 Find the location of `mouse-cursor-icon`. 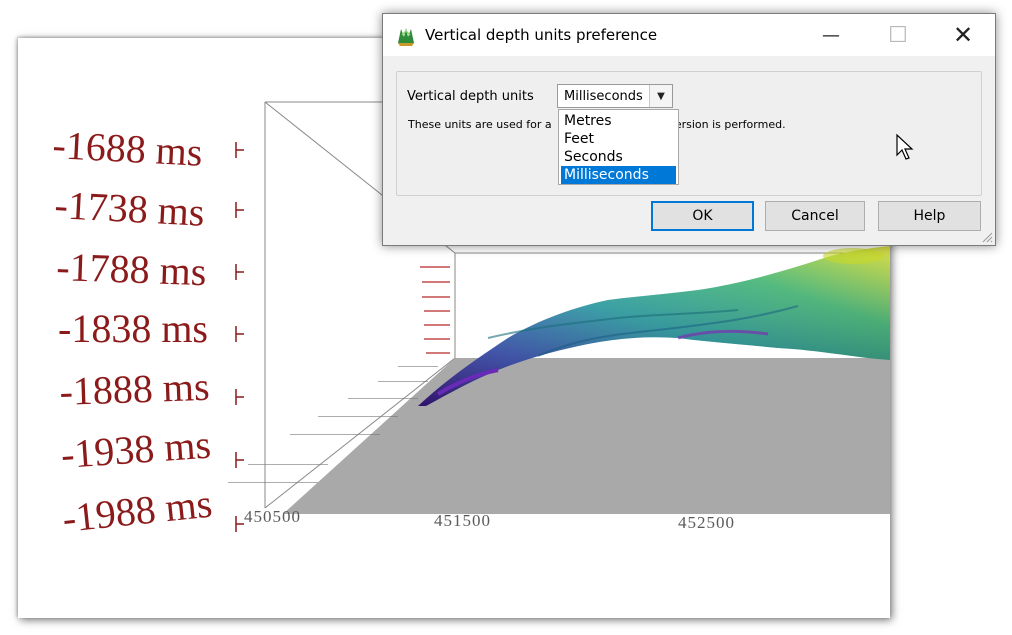

mouse-cursor-icon is located at coordinates (905, 146).